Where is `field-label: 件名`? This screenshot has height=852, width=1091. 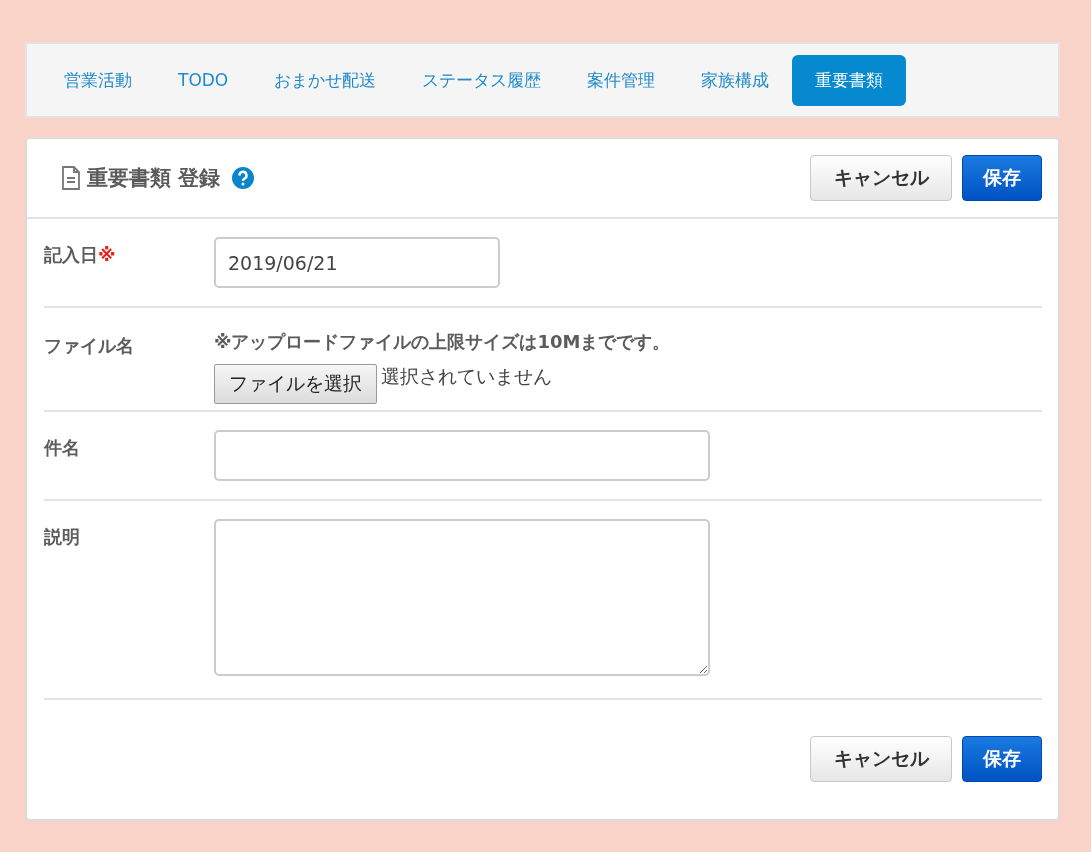 field-label: 件名 is located at coordinates (62, 447).